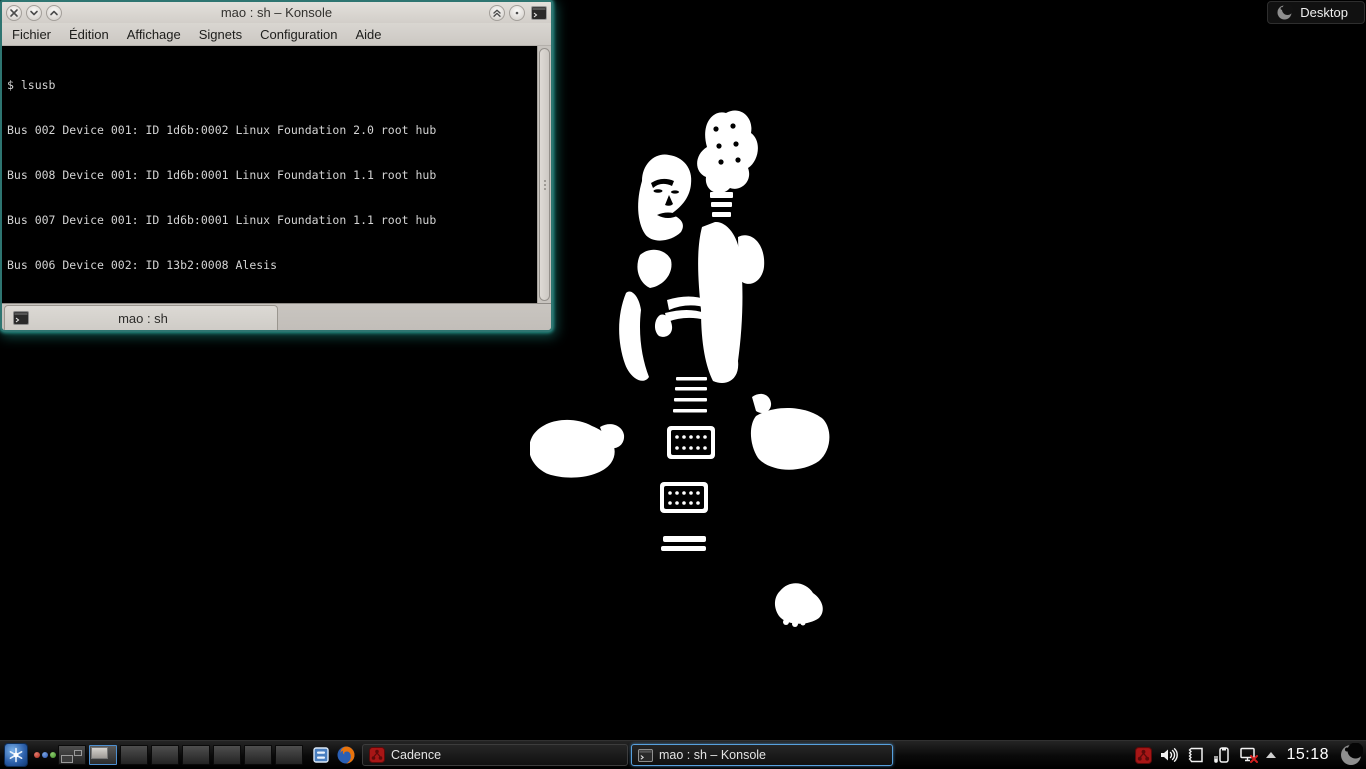  Describe the element at coordinates (539, 13) in the screenshot. I see `konsole-app-icon` at that location.